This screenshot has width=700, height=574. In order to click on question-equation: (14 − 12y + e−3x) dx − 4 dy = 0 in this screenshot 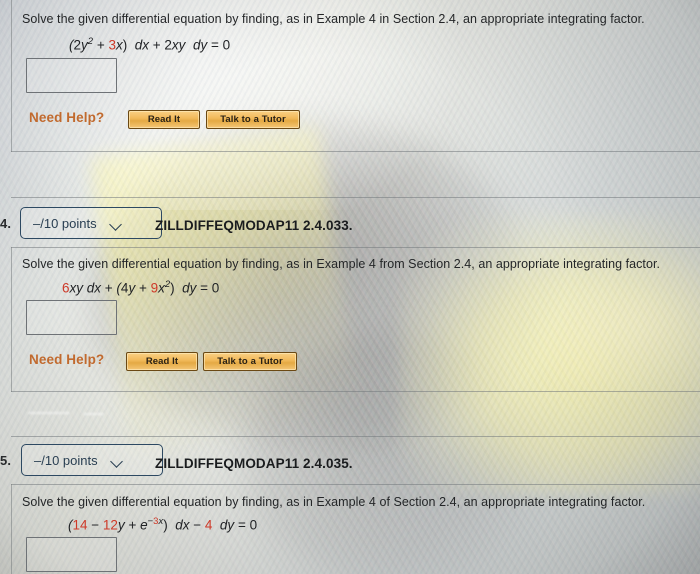, I will do `click(163, 524)`.